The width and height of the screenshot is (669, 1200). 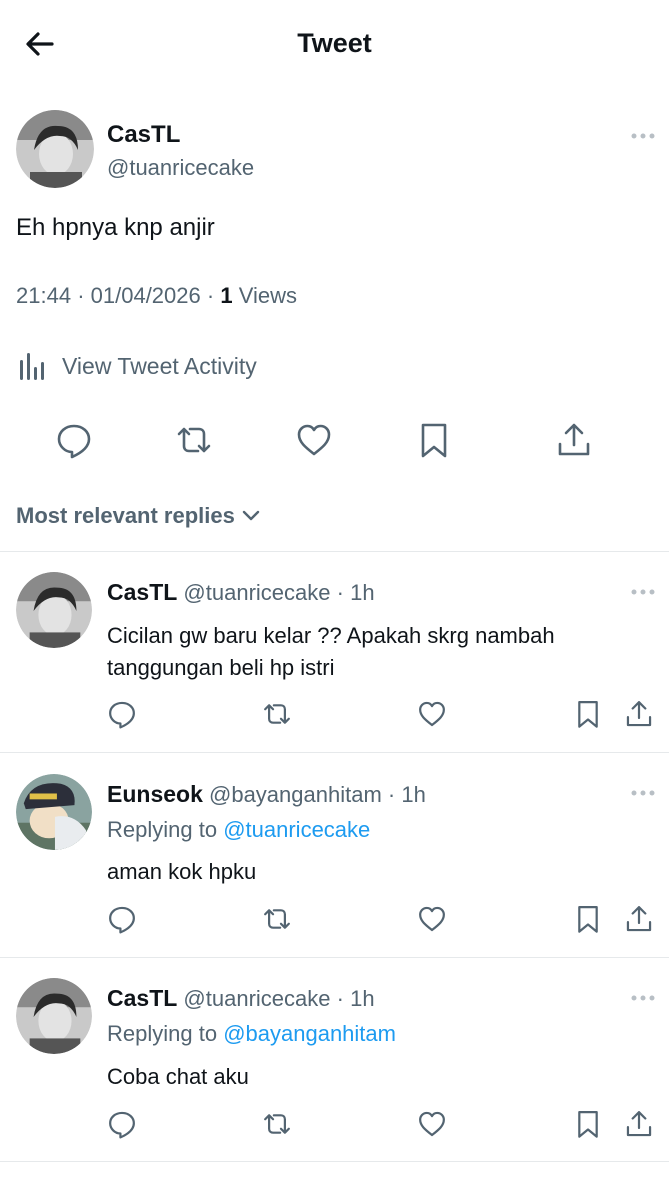 I want to click on tweet-meta: 21:44 · 01/04/2026 · 1 Views, so click(x=156, y=296).